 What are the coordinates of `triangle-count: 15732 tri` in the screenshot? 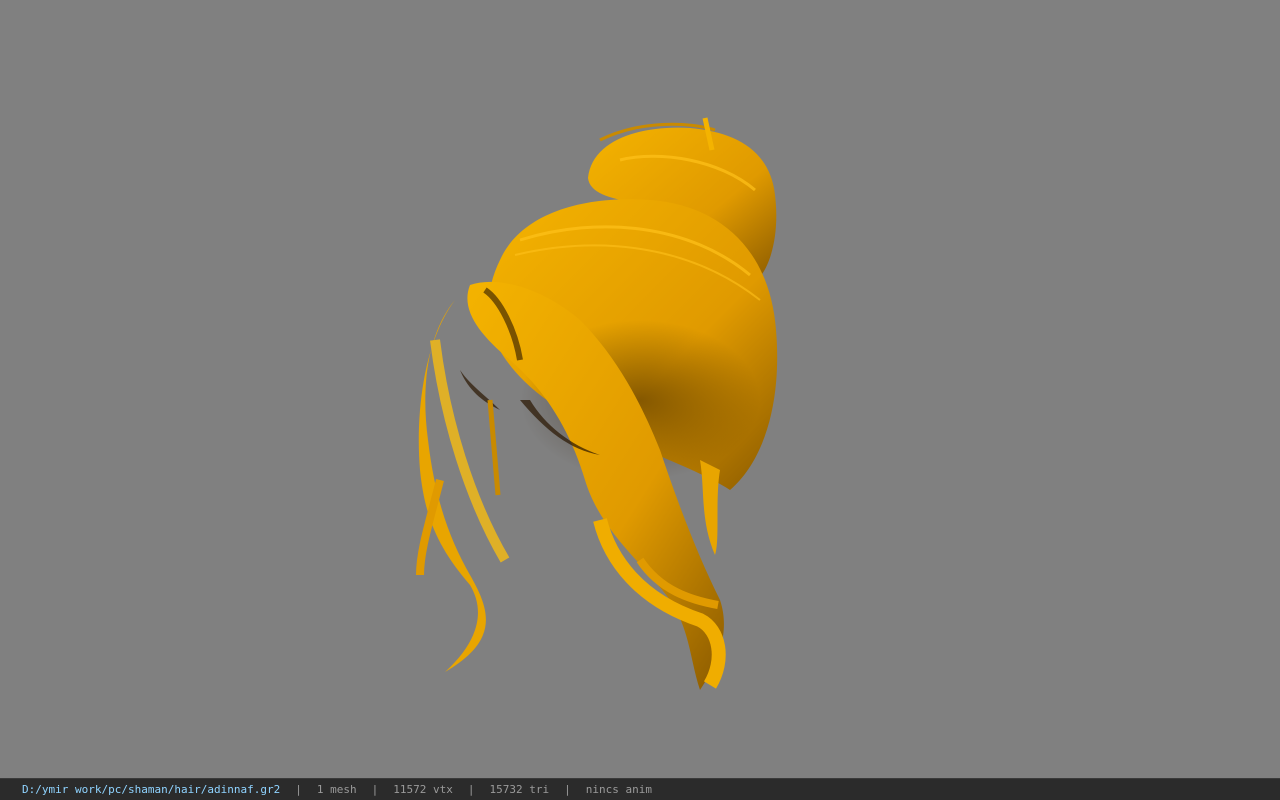 It's located at (519, 789).